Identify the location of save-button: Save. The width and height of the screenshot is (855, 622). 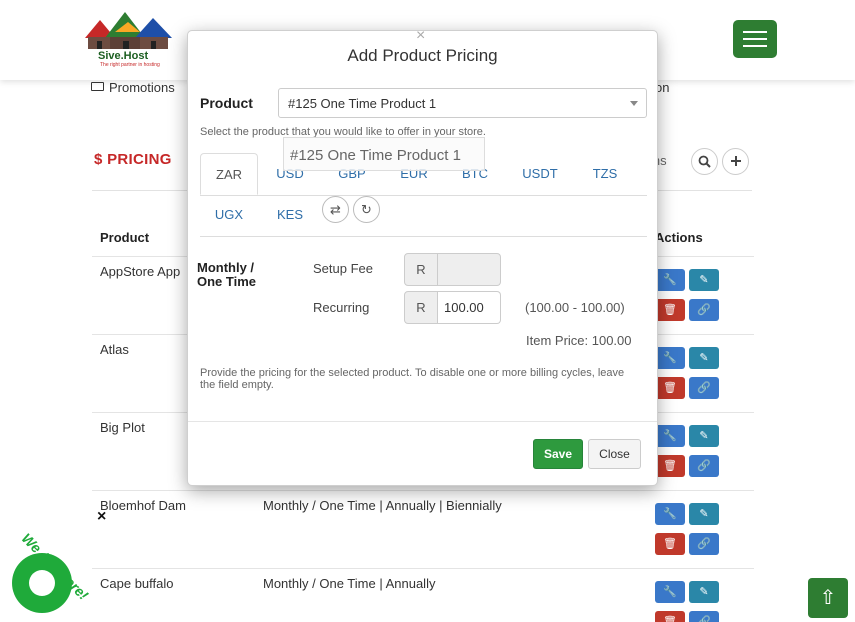
(558, 454).